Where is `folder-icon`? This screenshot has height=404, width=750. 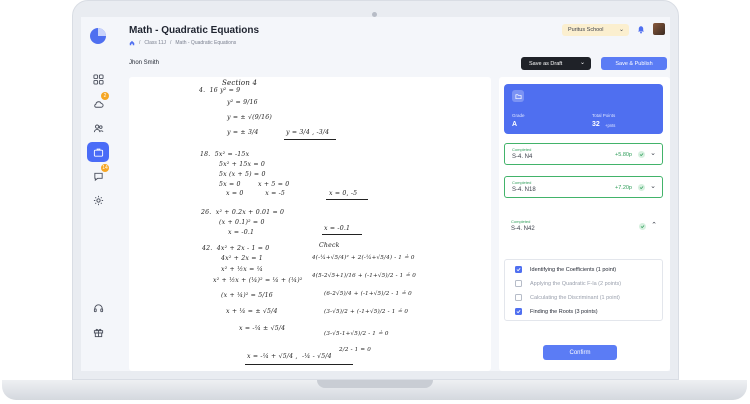 folder-icon is located at coordinates (518, 96).